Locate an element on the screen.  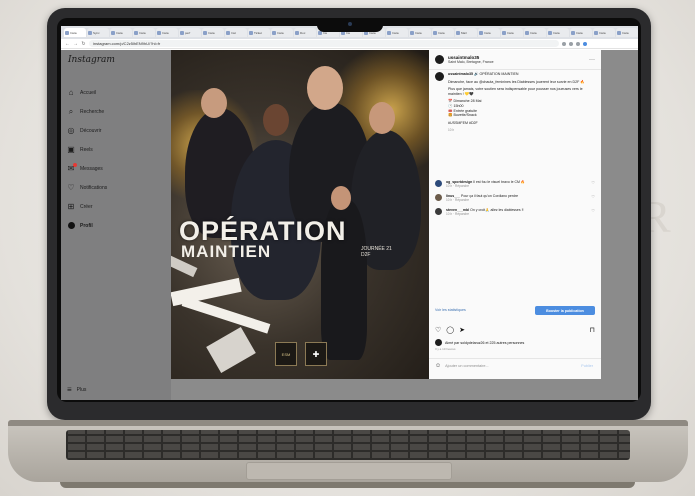
emoji-icon: ☺ is located at coordinates (438, 366).